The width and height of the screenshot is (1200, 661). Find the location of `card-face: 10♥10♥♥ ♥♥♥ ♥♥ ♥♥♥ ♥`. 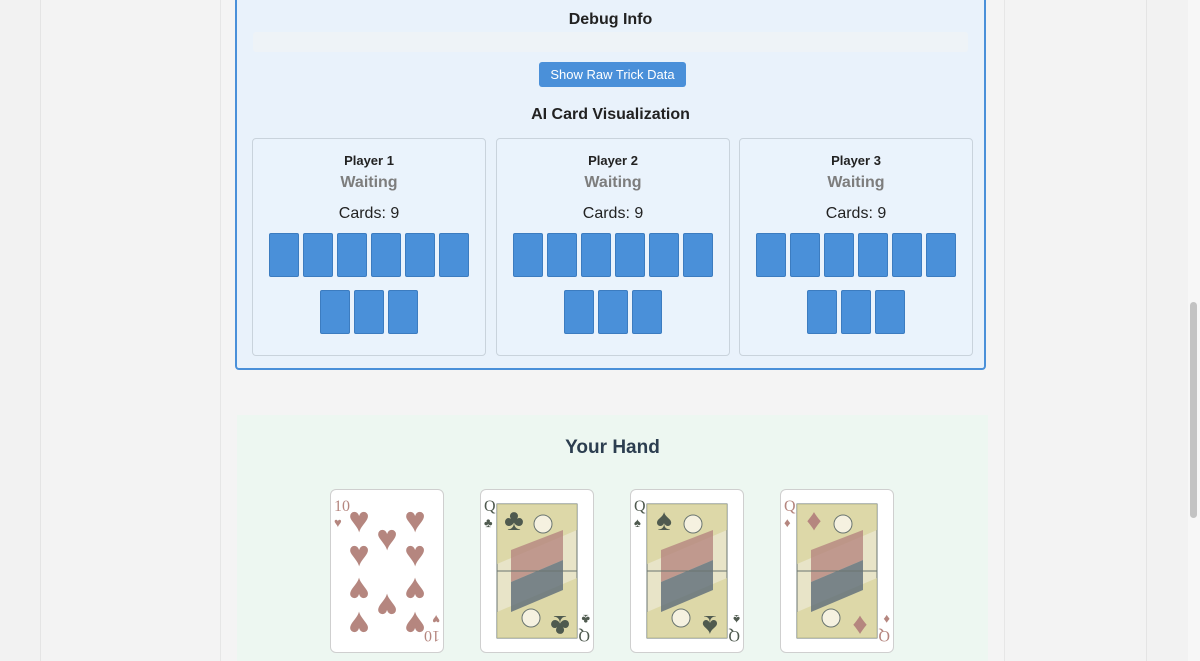

card-face: 10♥10♥♥ ♥♥♥ ♥♥ ♥♥♥ ♥ is located at coordinates (387, 571).